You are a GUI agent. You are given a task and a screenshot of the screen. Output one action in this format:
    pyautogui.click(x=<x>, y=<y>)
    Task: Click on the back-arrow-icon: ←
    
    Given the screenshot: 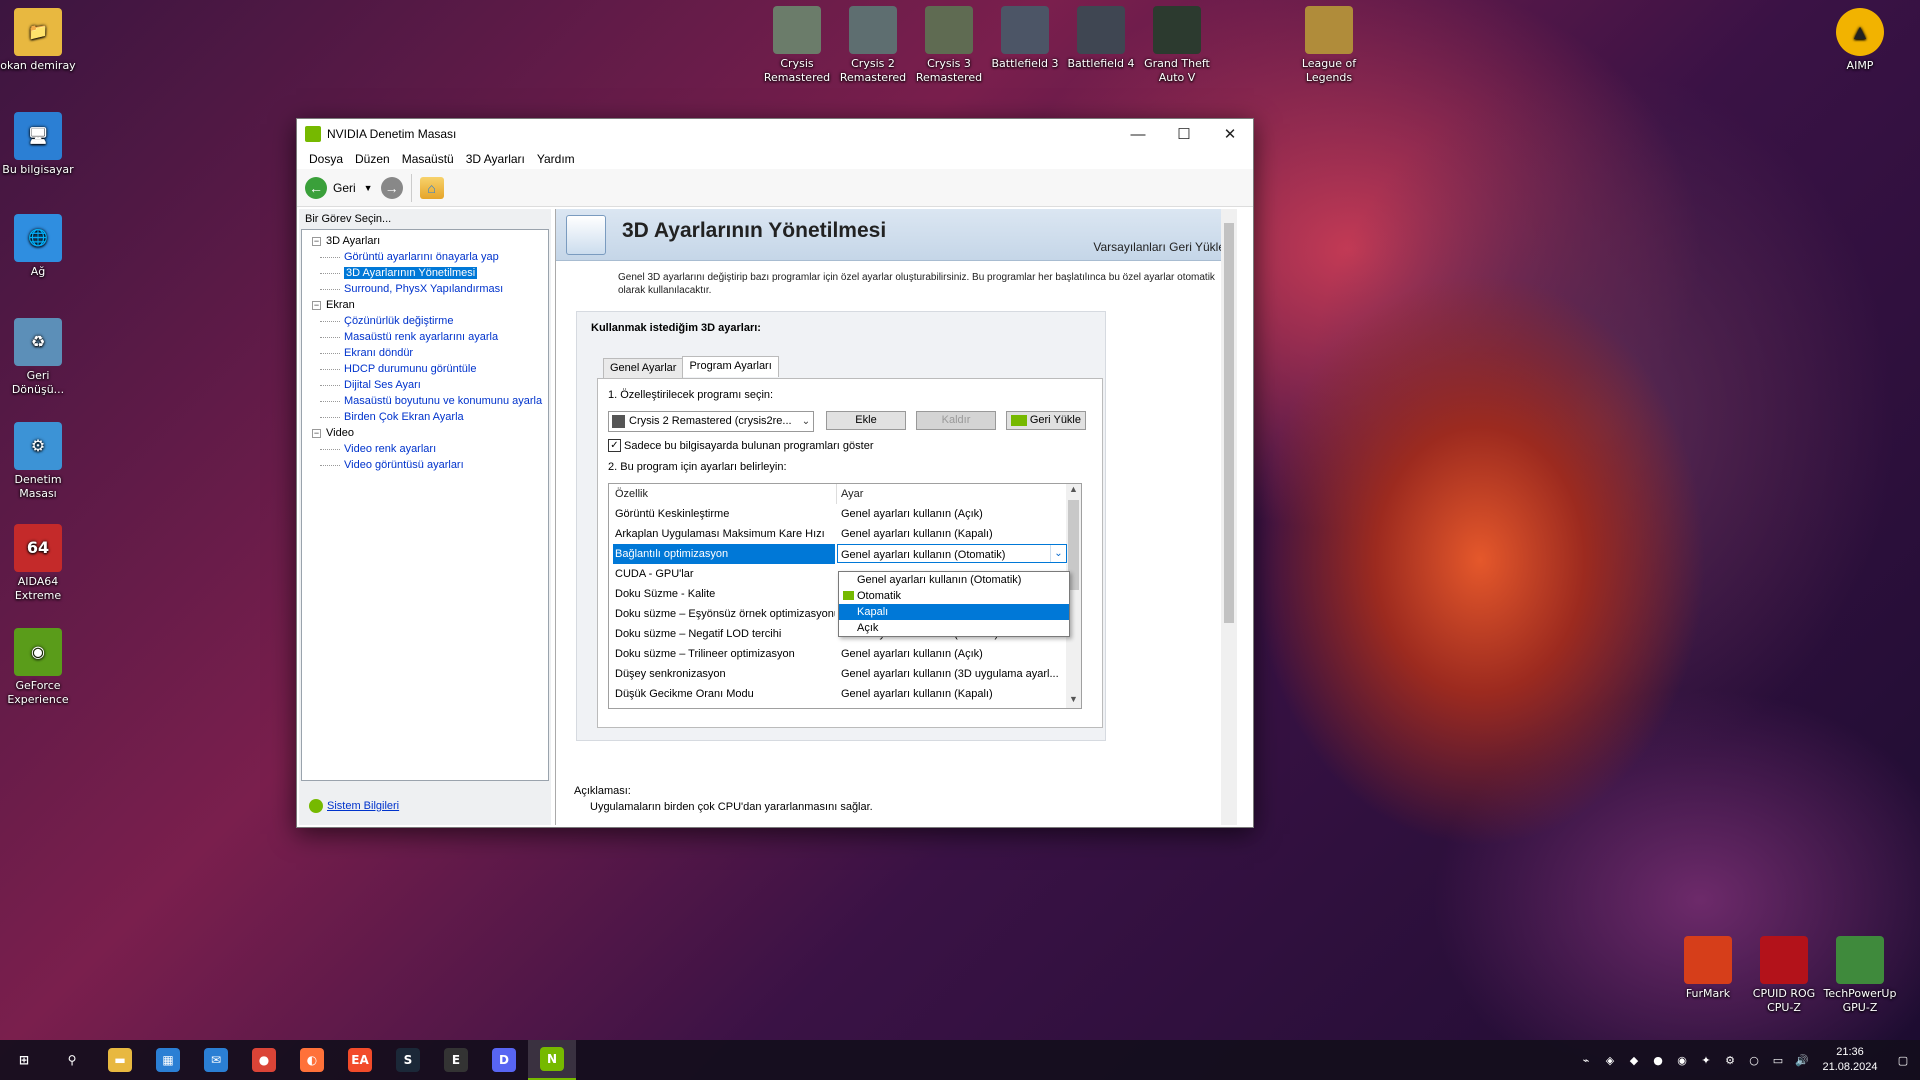 What is the action you would take?
    pyautogui.click(x=316, y=187)
    